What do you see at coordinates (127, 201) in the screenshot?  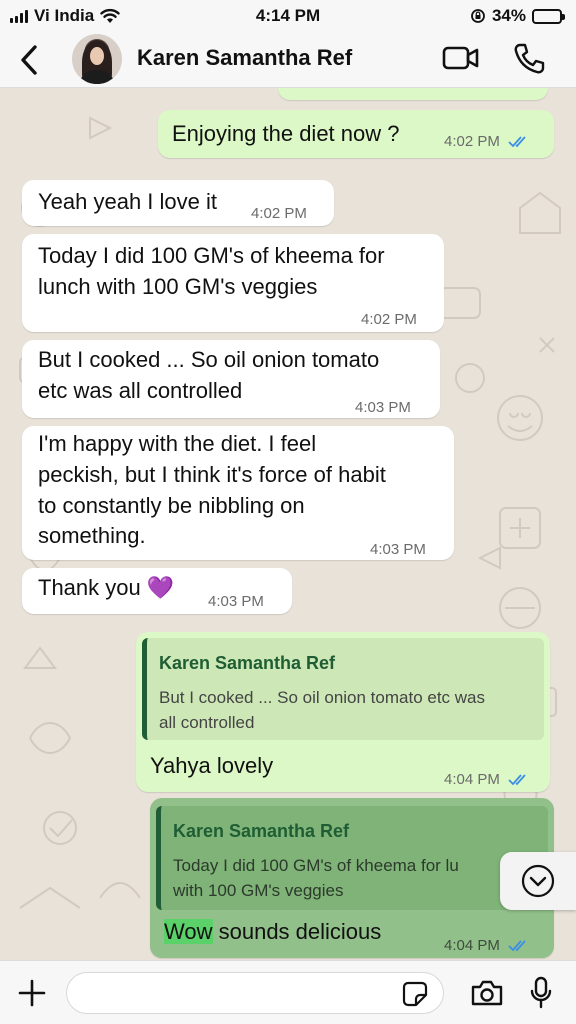 I see `message-text: Yeah yeah I love it` at bounding box center [127, 201].